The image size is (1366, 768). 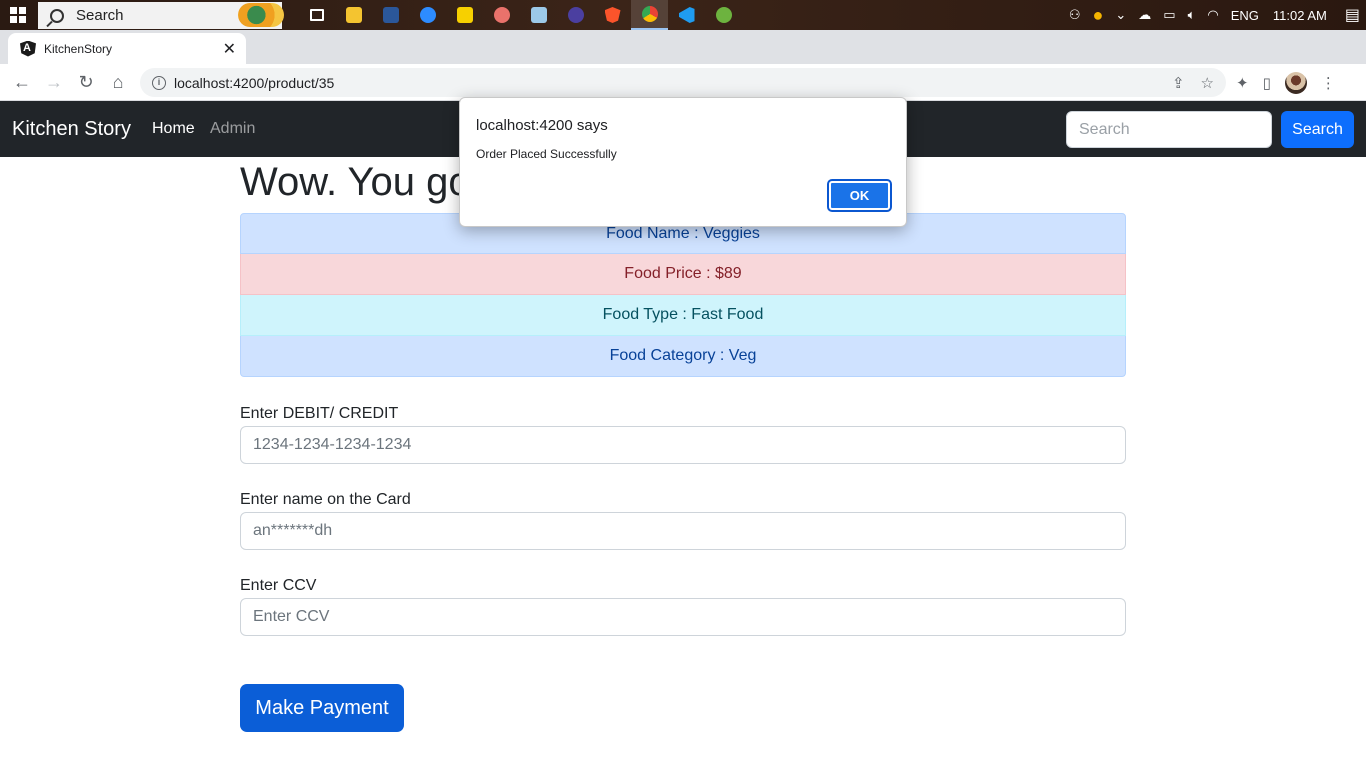 I want to click on card-number-input, so click(x=683, y=445).